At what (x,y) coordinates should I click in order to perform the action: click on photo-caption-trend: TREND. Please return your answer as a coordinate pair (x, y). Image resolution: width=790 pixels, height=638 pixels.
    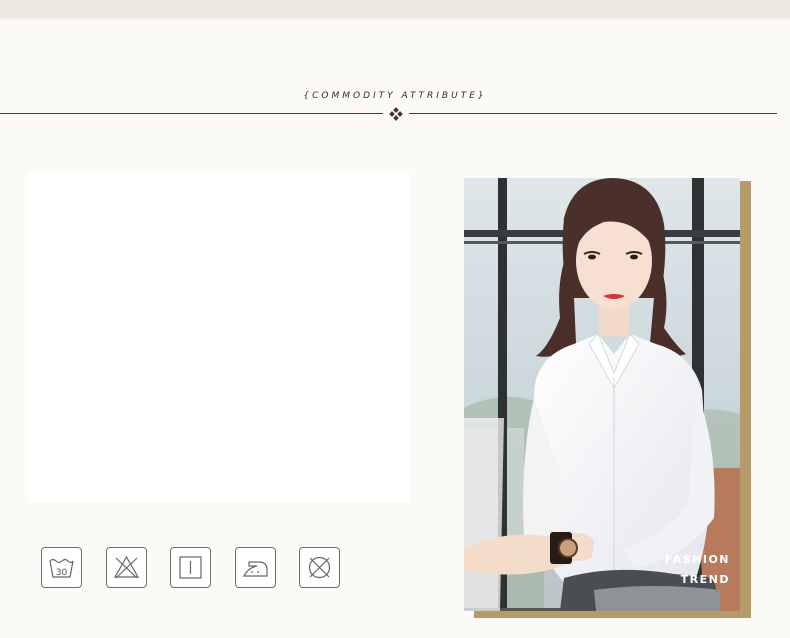
    Looking at the image, I should click on (705, 579).